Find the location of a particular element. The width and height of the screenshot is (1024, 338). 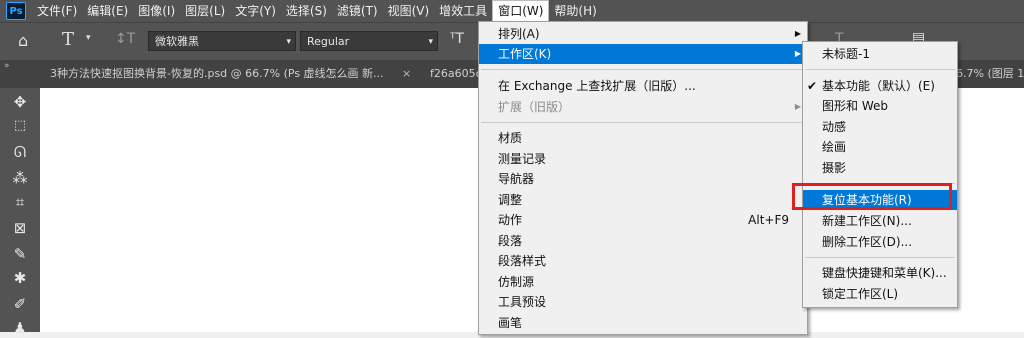

photoshop-logo-icon: Ps is located at coordinates (16, 11).